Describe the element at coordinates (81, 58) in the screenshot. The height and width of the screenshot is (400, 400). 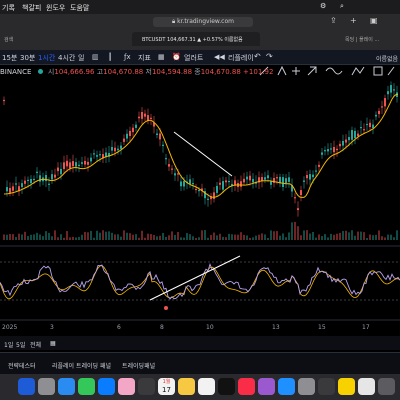
I see `interval-day: 일` at that location.